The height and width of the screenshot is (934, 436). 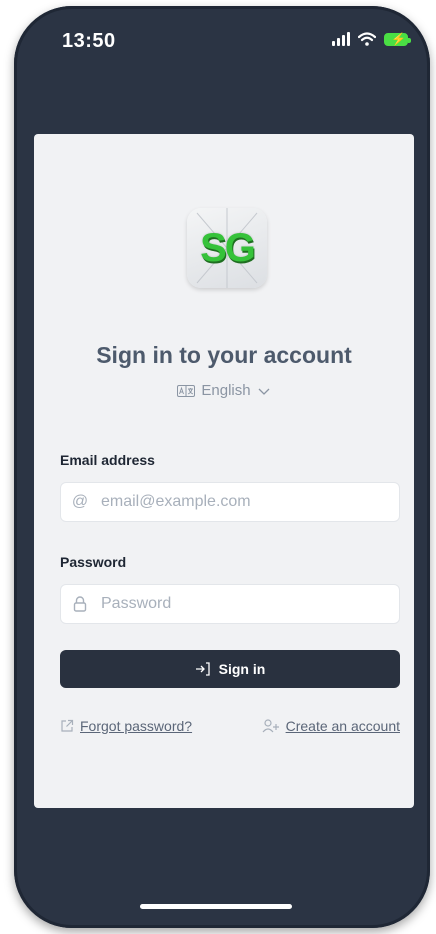 What do you see at coordinates (224, 355) in the screenshot?
I see `page-title: Sign in to your account` at bounding box center [224, 355].